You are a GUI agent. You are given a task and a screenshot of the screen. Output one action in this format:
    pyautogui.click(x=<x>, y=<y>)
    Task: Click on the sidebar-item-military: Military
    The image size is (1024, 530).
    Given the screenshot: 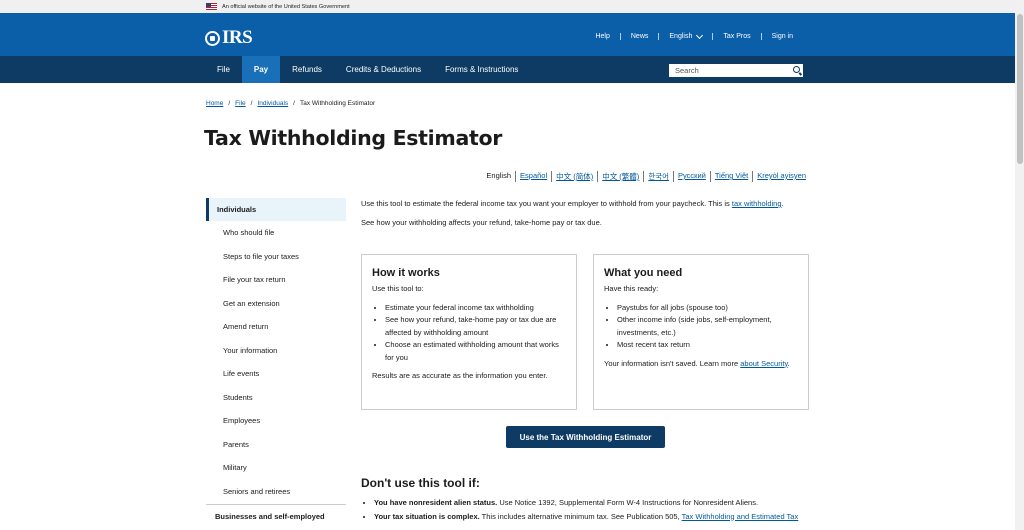 What is the action you would take?
    pyautogui.click(x=276, y=468)
    